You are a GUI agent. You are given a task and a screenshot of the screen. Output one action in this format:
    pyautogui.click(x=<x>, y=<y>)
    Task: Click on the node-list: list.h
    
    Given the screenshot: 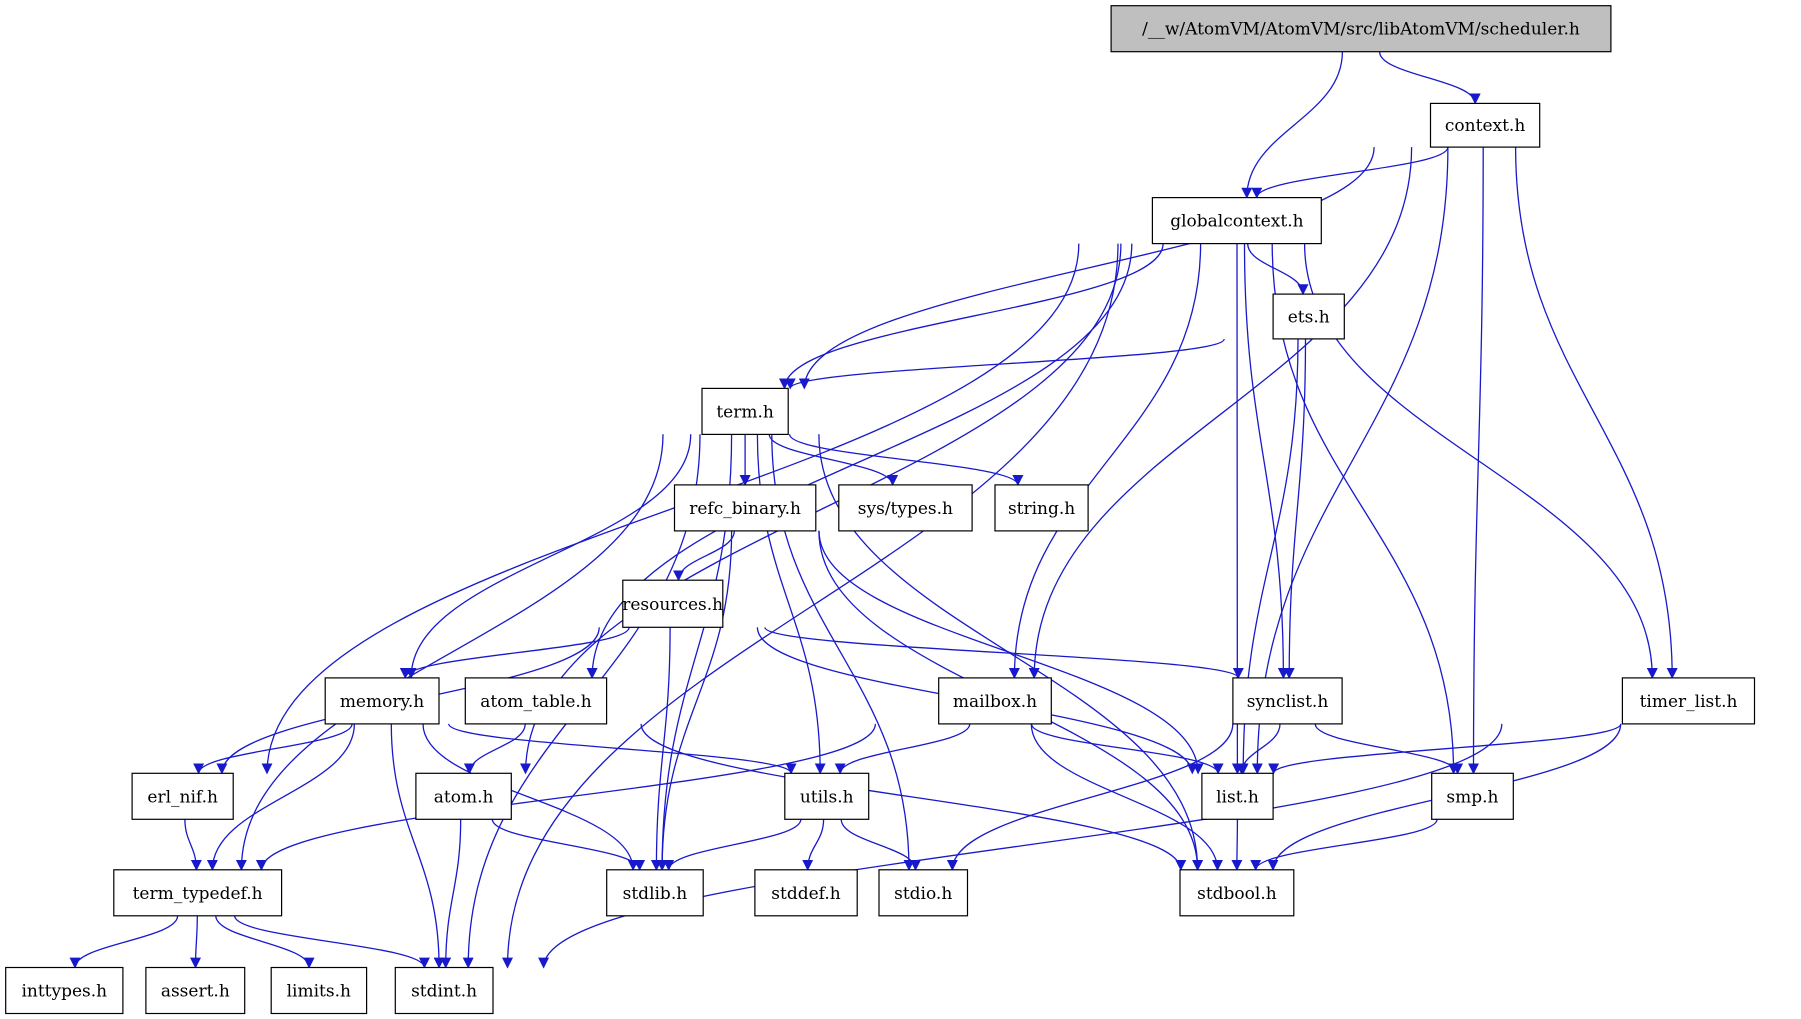 What is the action you would take?
    pyautogui.click(x=1237, y=796)
    